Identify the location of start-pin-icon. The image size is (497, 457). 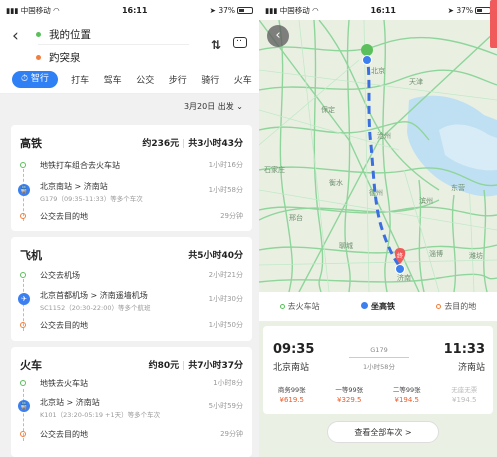
(367, 50).